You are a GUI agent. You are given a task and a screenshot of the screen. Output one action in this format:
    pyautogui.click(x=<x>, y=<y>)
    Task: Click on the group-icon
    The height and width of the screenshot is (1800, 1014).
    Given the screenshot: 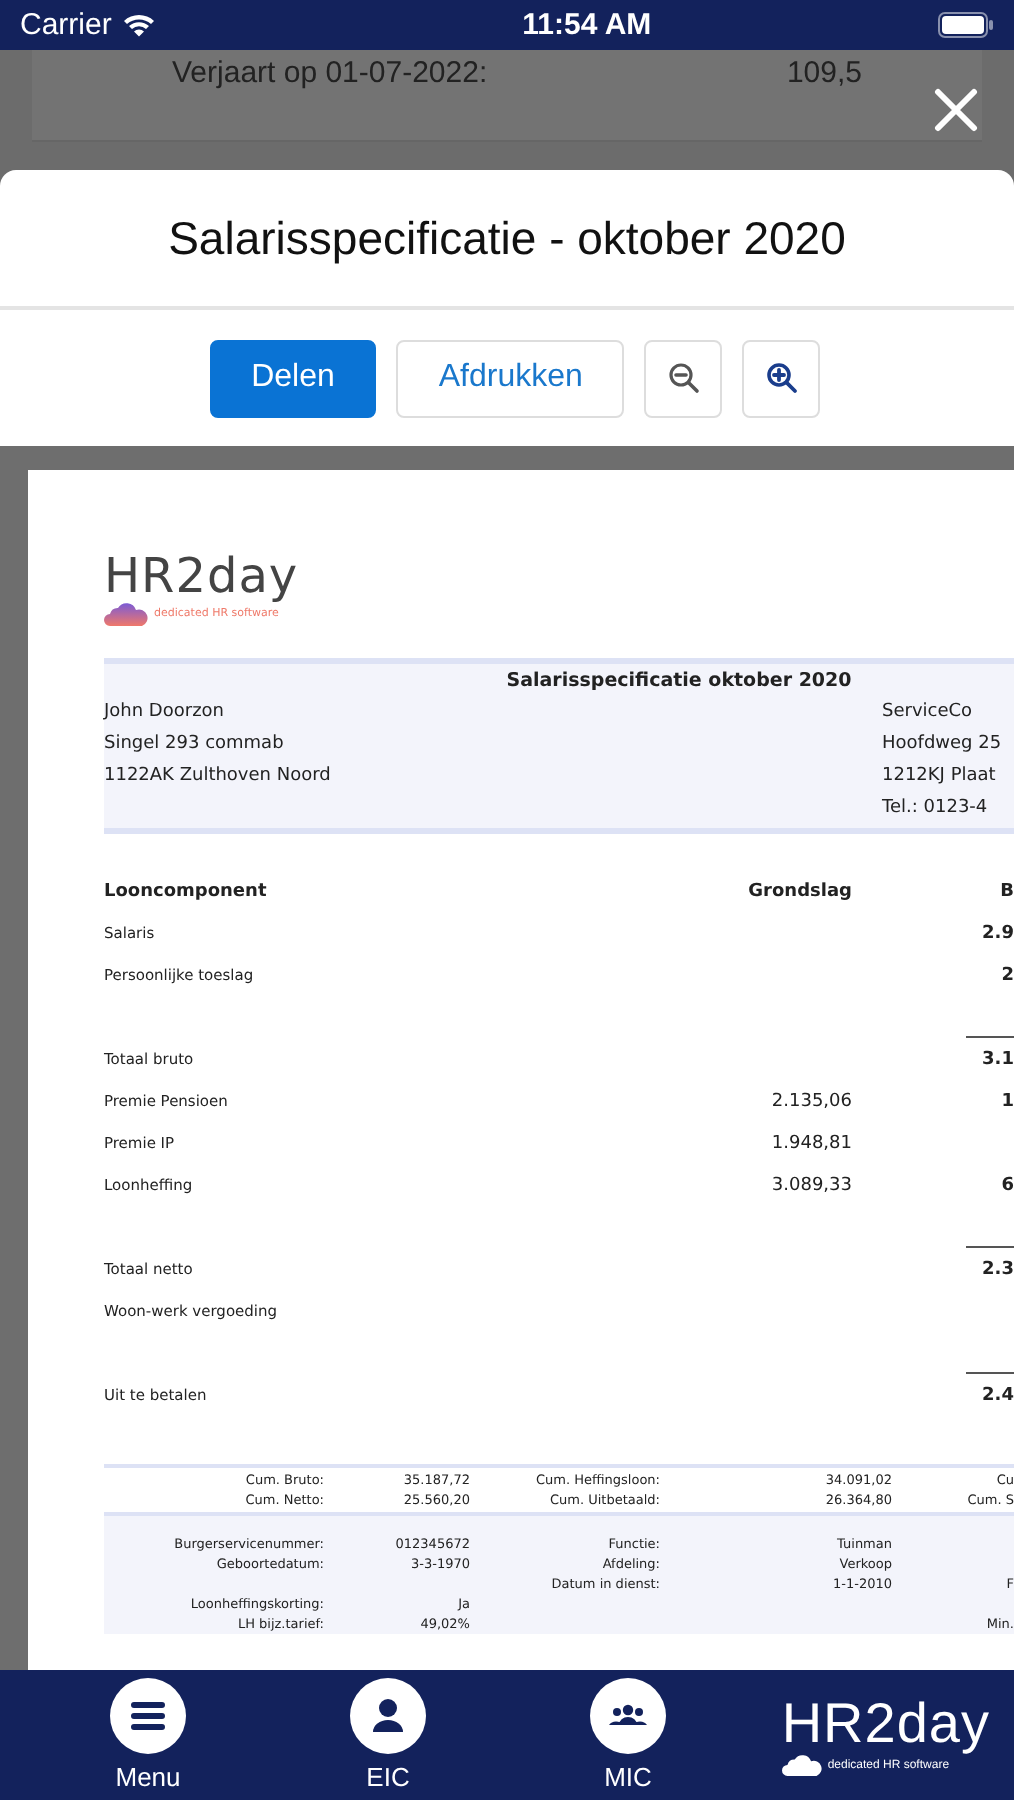 What is the action you would take?
    pyautogui.click(x=628, y=1716)
    